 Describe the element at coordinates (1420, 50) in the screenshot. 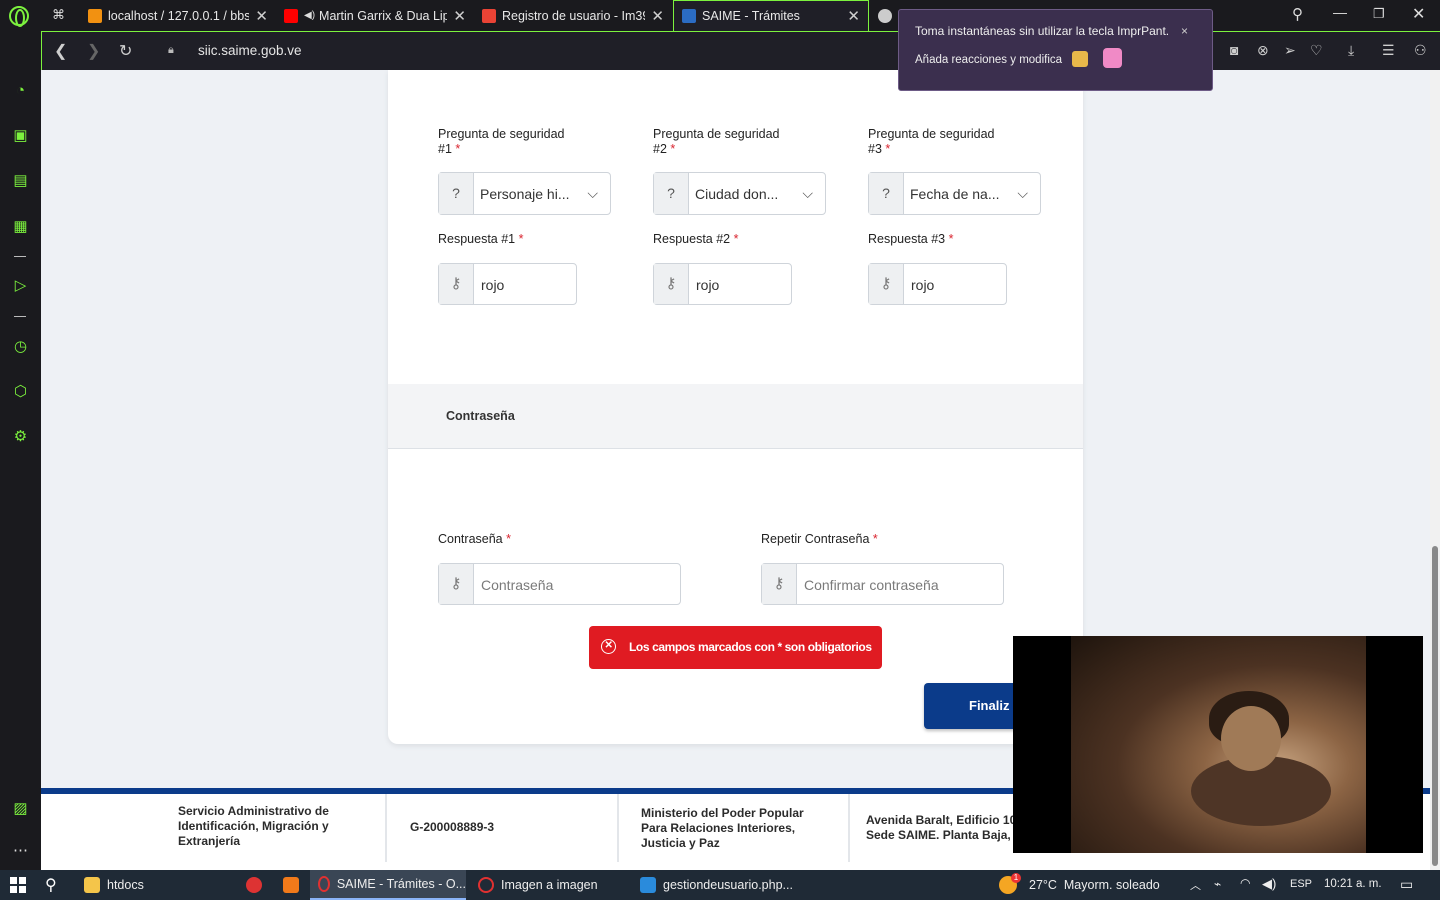

I see `profile-icon: ⚇` at that location.